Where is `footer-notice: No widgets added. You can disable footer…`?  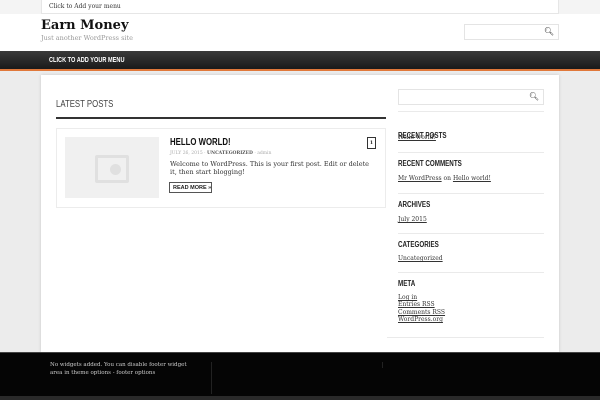
footer-notice: No widgets added. You can disable footer… is located at coordinates (118, 369).